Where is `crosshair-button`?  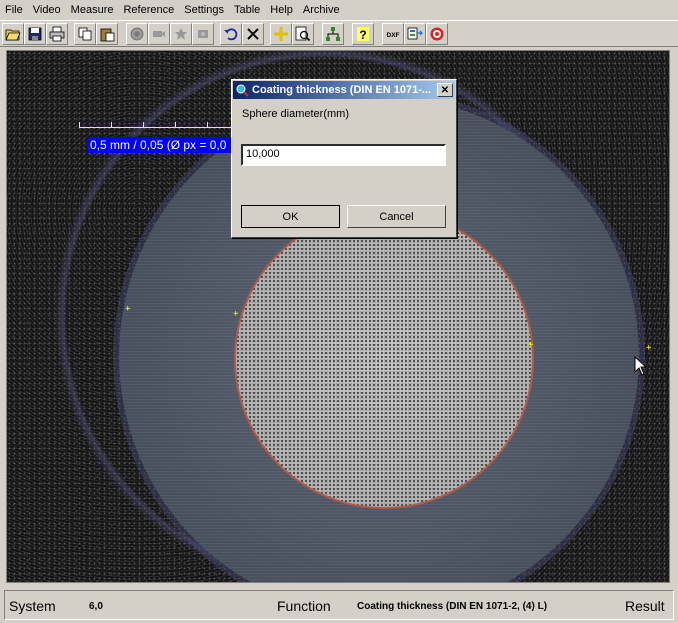 crosshair-button is located at coordinates (281, 34).